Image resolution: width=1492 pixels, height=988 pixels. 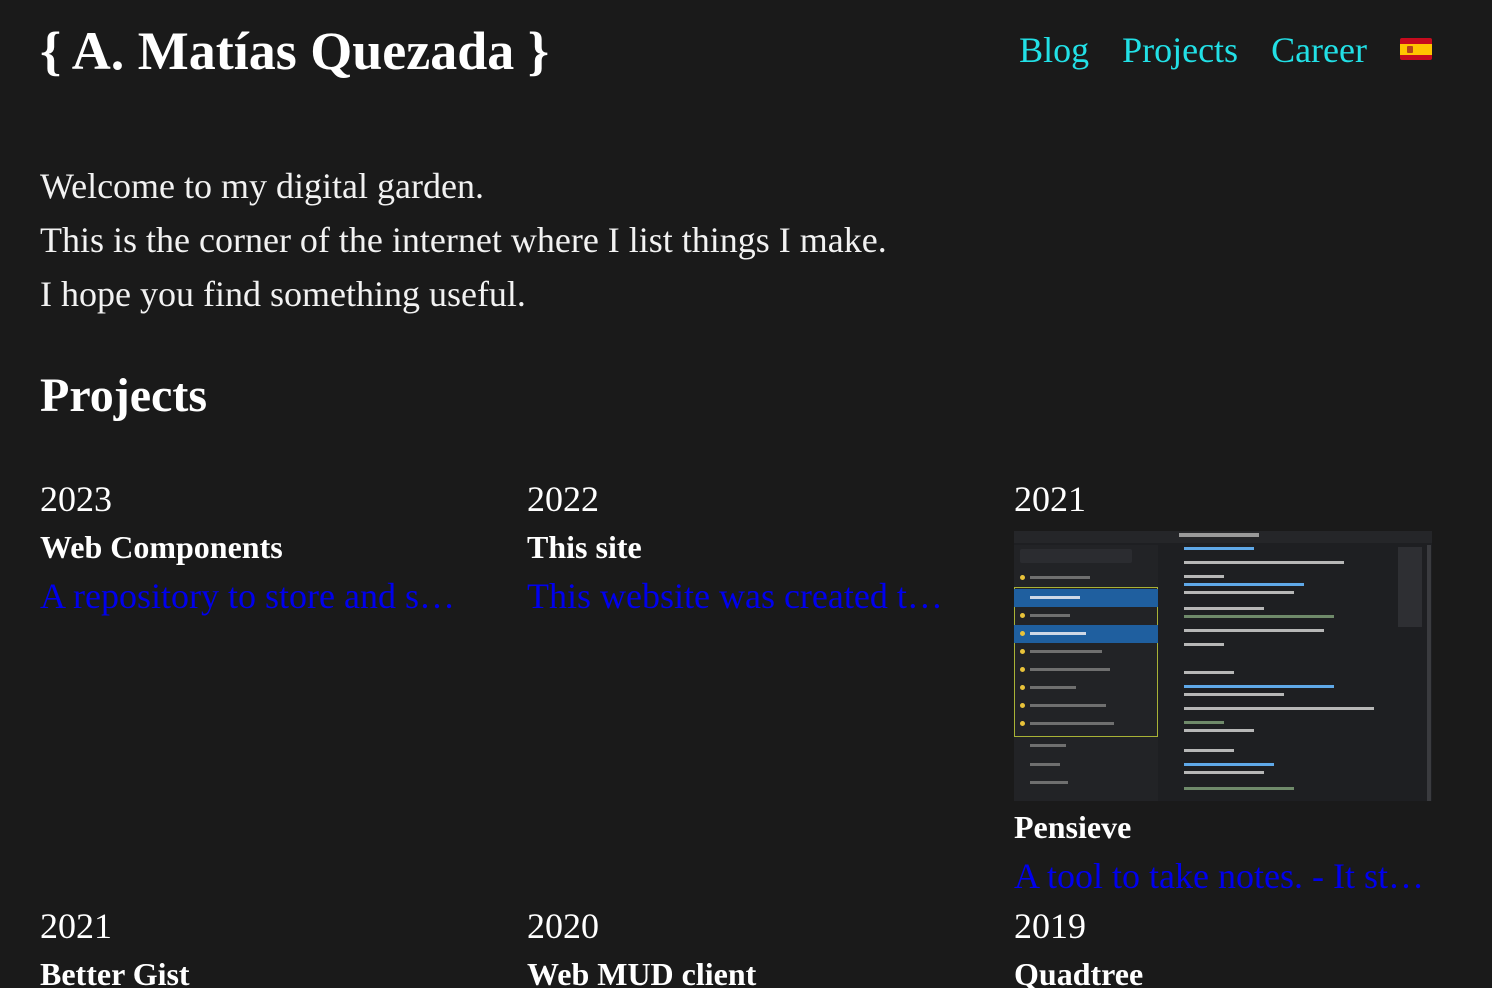 I want to click on main-nav: Blog Projects Career, so click(x=1225, y=50).